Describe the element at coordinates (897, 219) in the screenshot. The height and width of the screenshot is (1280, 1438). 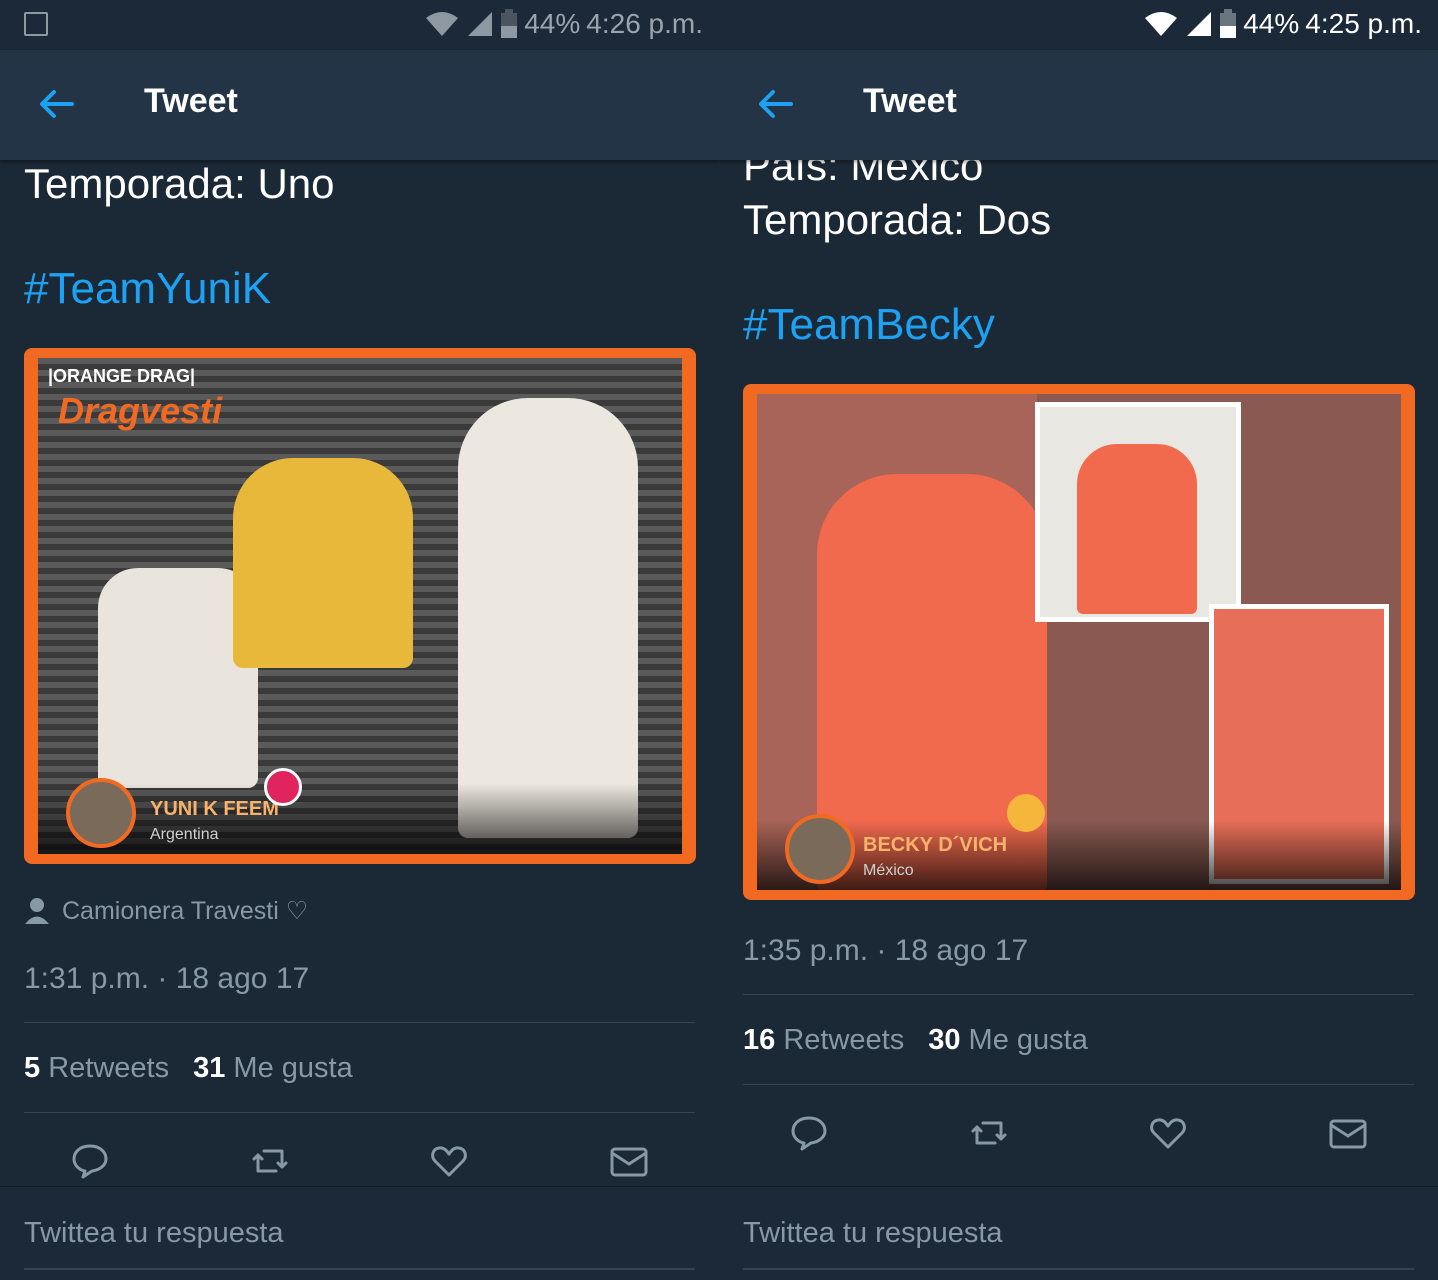
I see `tweet-text-line: Temporada: Dos` at that location.